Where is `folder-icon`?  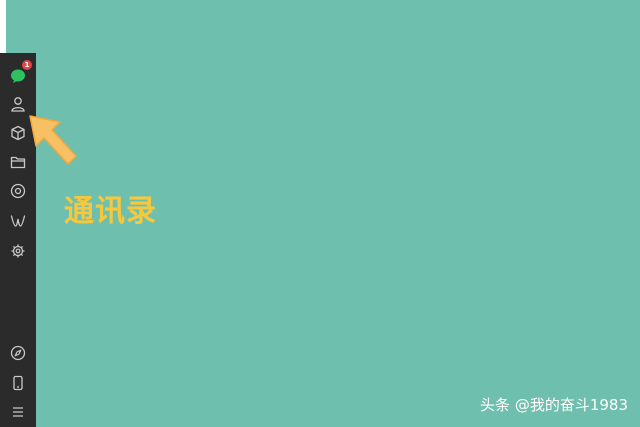 folder-icon is located at coordinates (18, 162).